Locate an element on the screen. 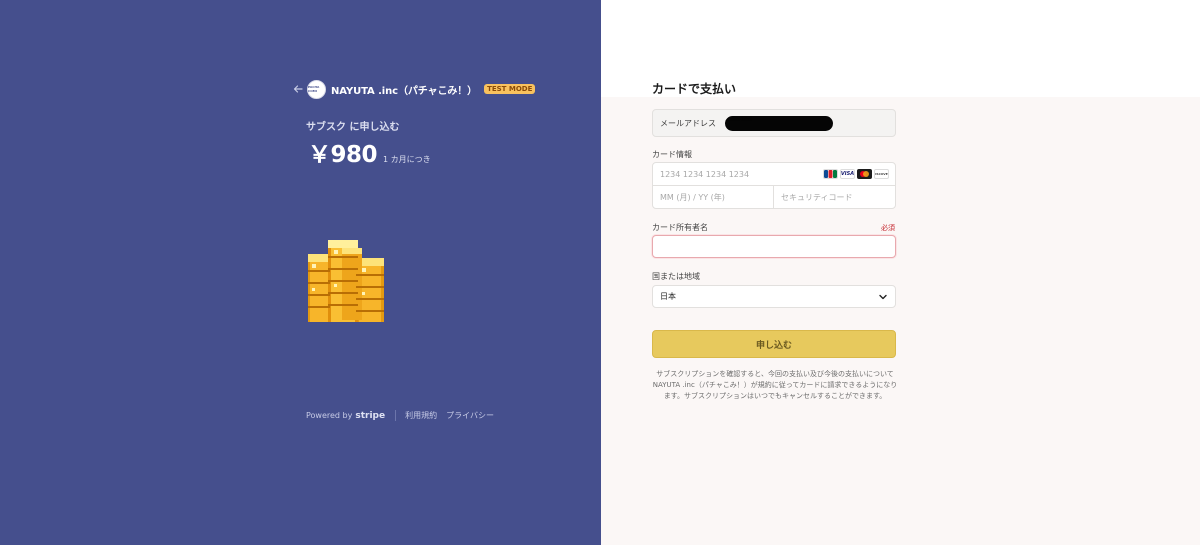  expiry-input is located at coordinates (712, 197).